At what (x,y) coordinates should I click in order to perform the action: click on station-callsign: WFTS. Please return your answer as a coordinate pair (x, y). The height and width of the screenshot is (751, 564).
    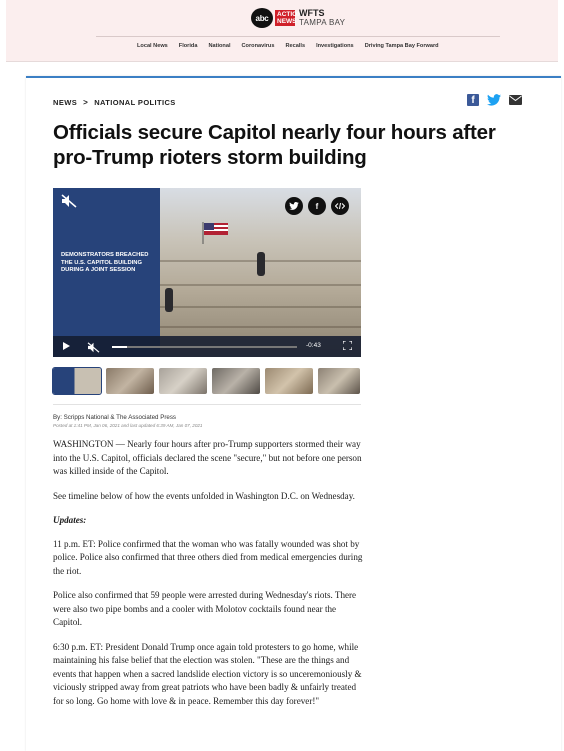
    Looking at the image, I should click on (312, 13).